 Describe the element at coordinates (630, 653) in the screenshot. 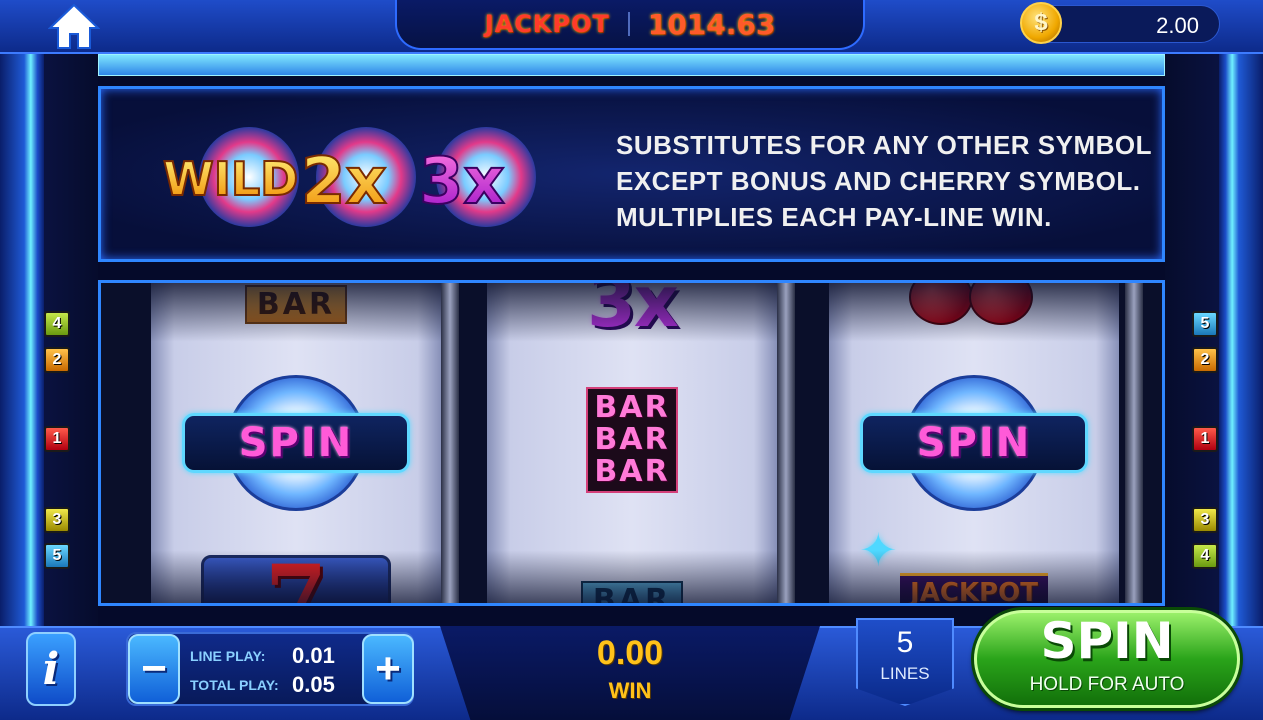

I see `win-value: 0.00` at that location.